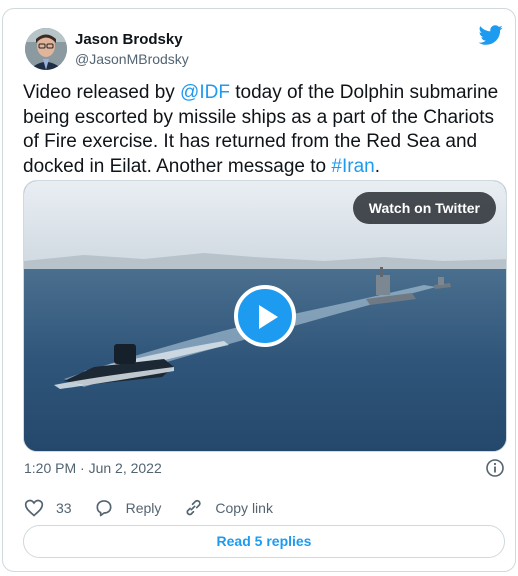 Image resolution: width=518 pixels, height=576 pixels. What do you see at coordinates (48, 508) in the screenshot?
I see `like-button: 33` at bounding box center [48, 508].